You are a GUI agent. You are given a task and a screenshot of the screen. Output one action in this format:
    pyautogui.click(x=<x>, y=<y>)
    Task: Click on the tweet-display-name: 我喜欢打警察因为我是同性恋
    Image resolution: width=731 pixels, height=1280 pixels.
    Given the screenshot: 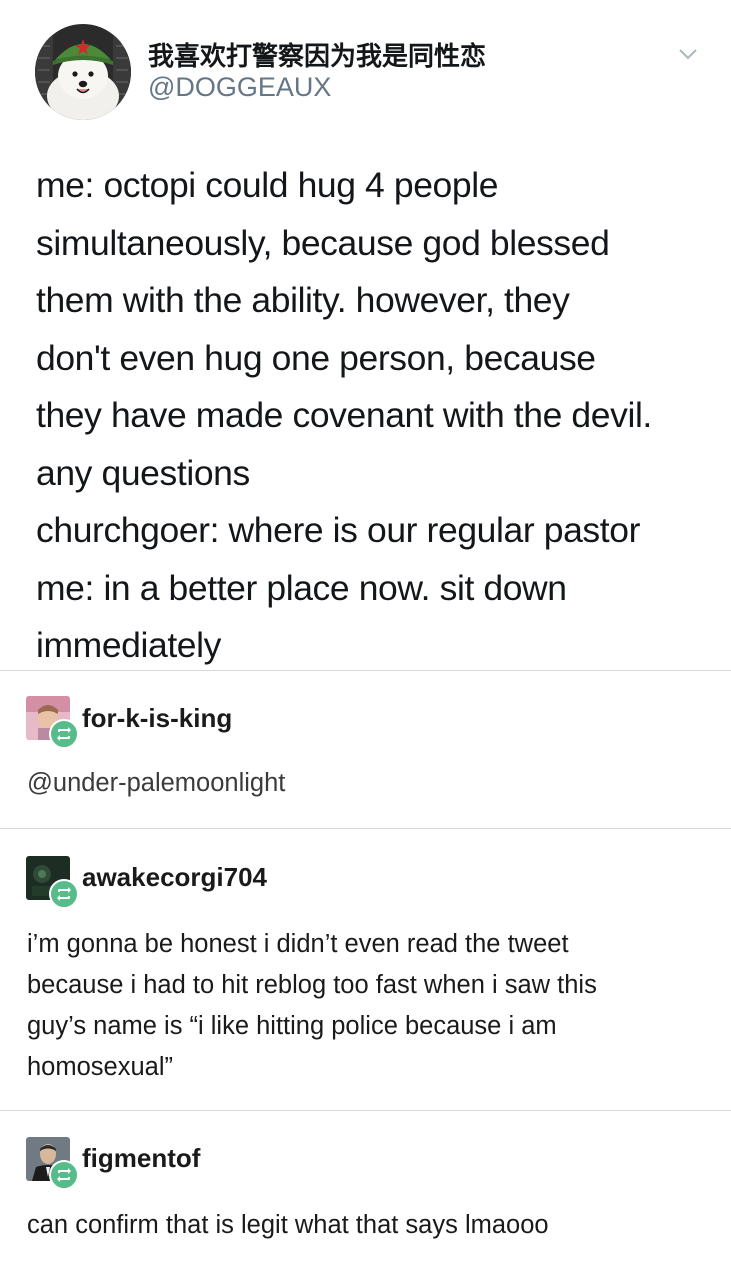 What is the action you would take?
    pyautogui.click(x=317, y=54)
    